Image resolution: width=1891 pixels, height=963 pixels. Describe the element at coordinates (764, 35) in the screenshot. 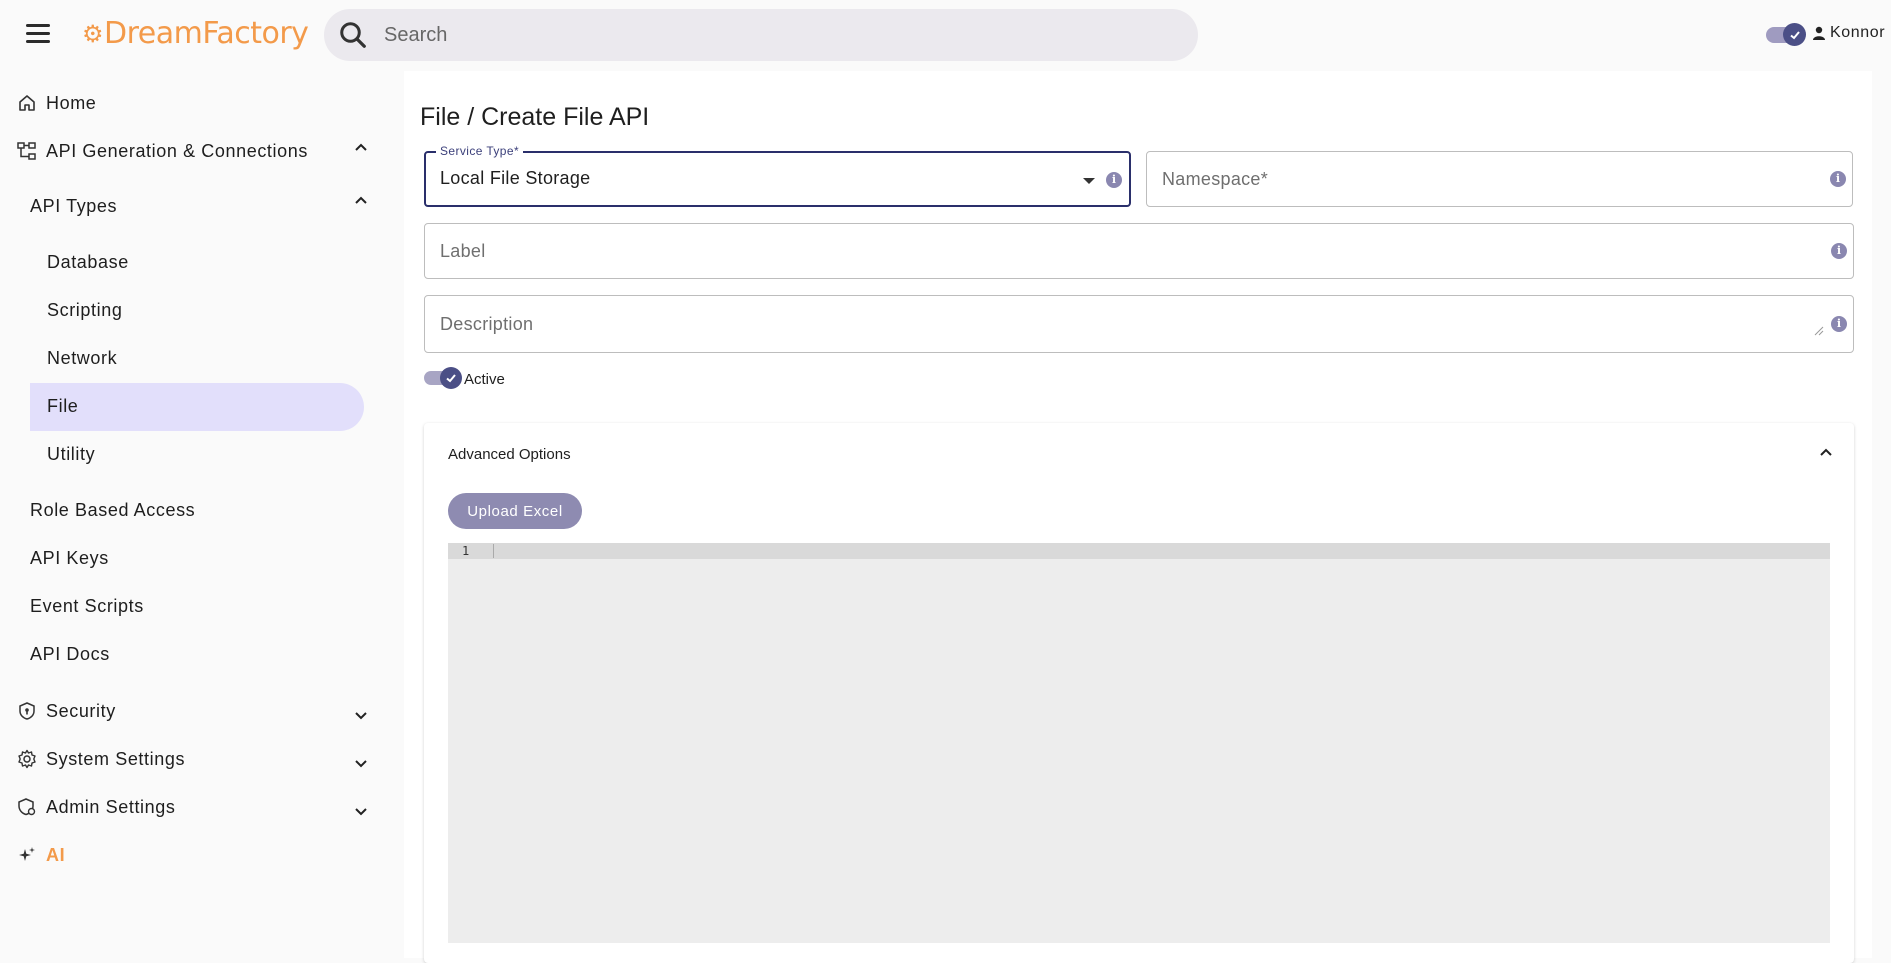

I see `search-input` at that location.